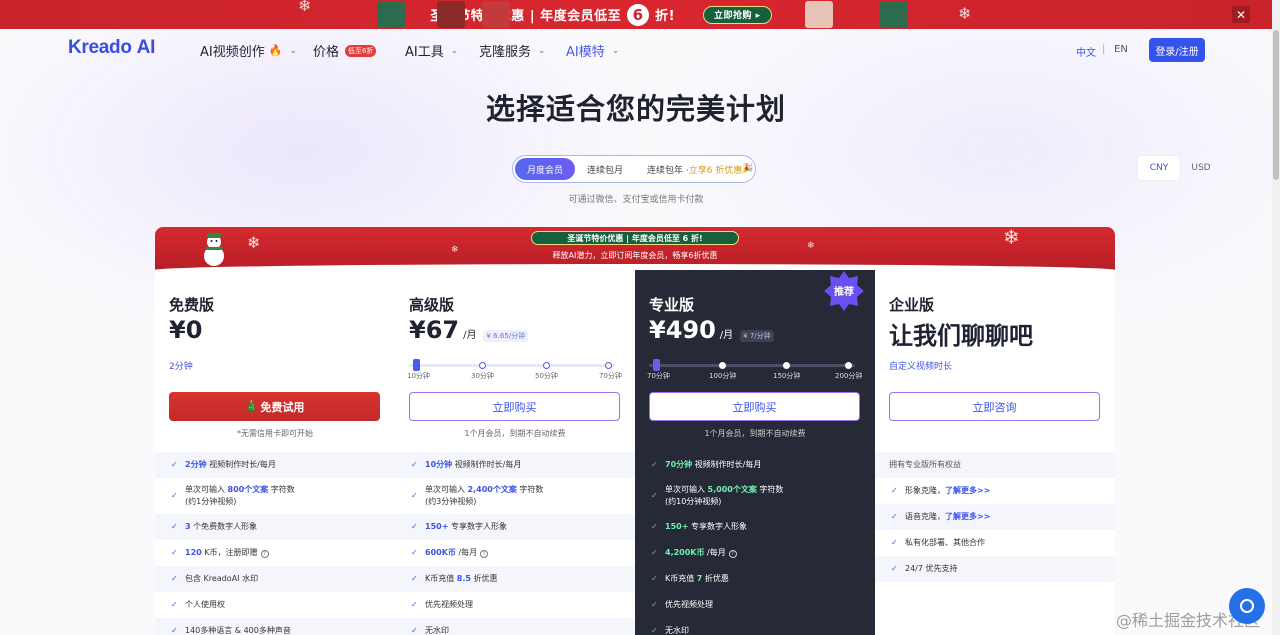  I want to click on discount-badge: 低至6折, so click(361, 50).